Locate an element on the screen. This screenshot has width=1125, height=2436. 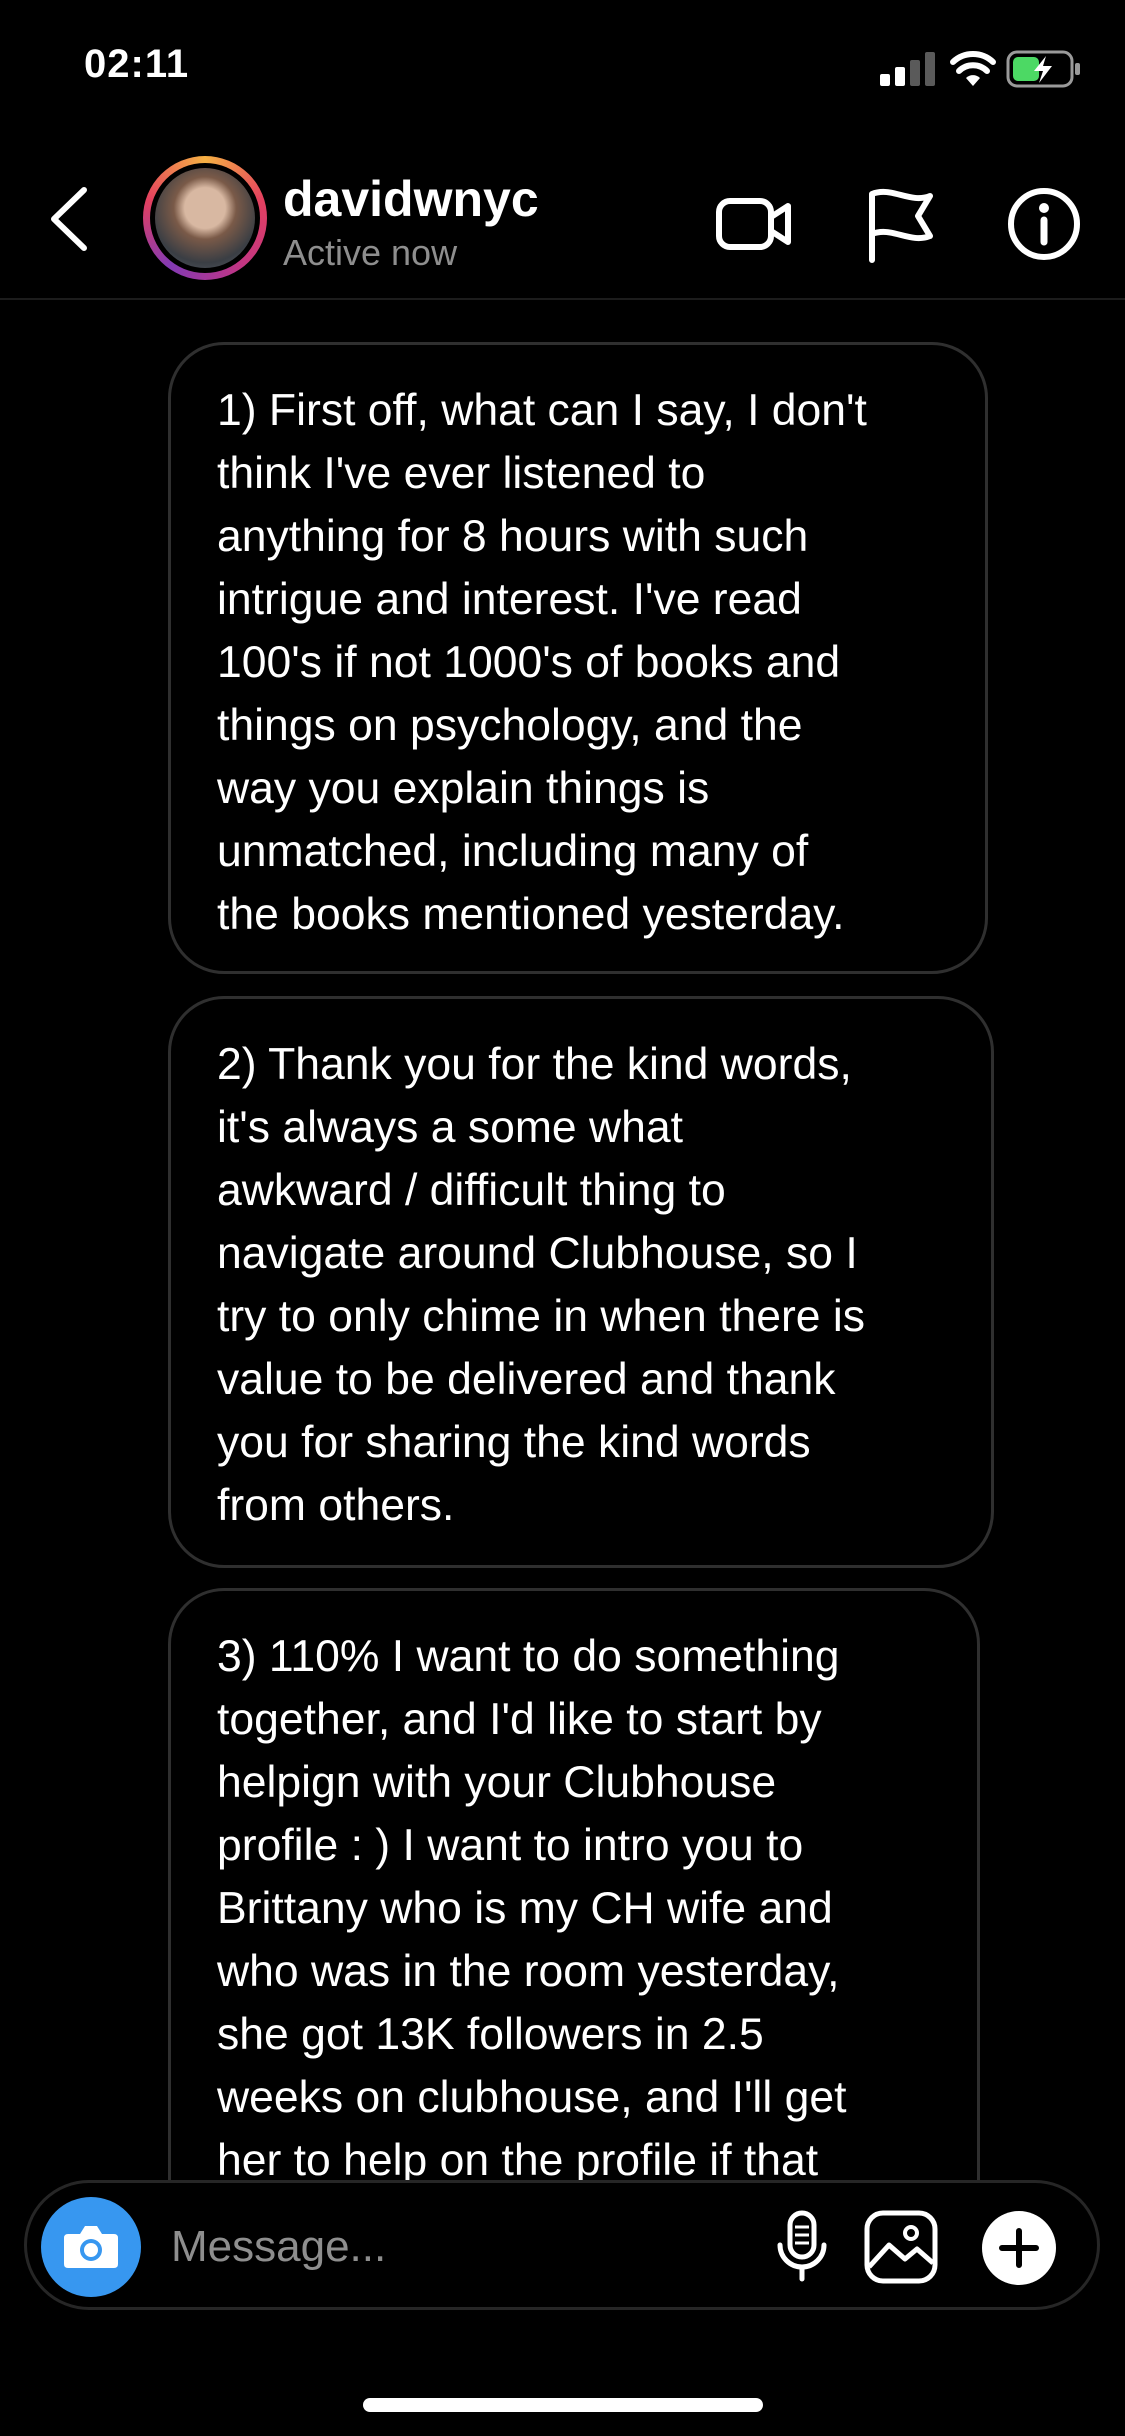
gallery-icon is located at coordinates (901, 2247).